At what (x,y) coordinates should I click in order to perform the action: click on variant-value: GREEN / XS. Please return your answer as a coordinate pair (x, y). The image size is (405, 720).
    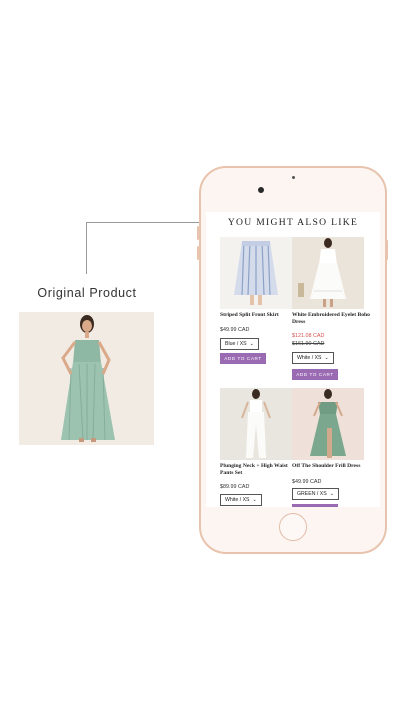
    Looking at the image, I should click on (312, 494).